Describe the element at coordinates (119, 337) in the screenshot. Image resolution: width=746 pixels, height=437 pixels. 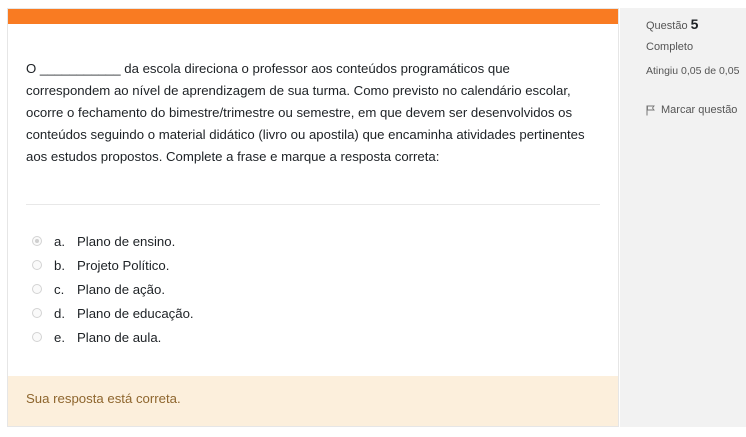
I see `option-label: Plano de aula.` at that location.